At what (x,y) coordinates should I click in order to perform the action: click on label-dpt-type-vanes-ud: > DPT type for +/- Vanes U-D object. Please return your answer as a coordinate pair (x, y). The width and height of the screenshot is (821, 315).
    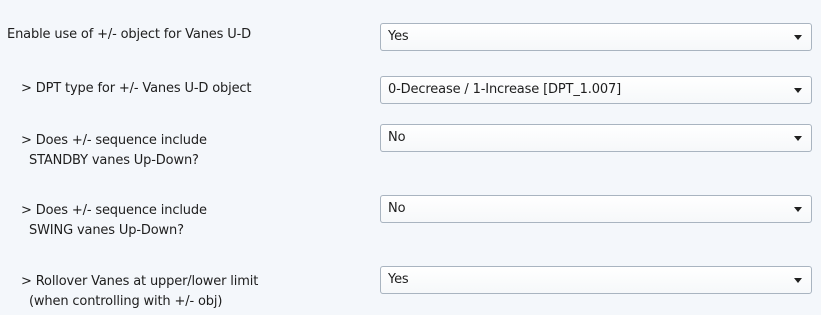
    Looking at the image, I should click on (136, 88).